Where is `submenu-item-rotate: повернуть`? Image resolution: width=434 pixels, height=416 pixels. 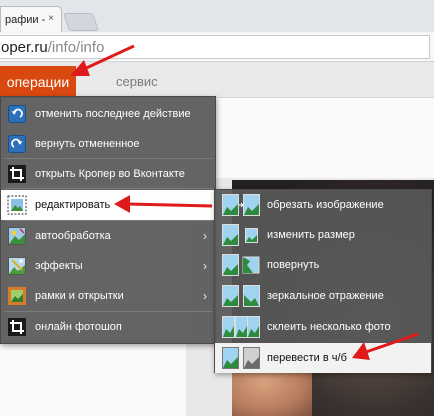
submenu-item-rotate: повернуть is located at coordinates (323, 265).